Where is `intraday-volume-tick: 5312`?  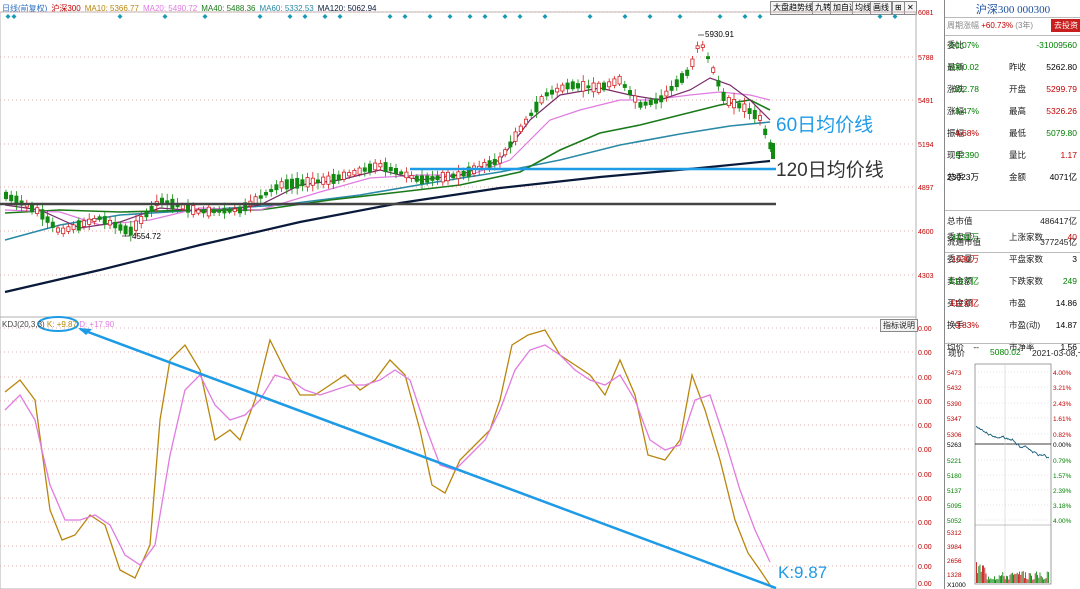 intraday-volume-tick: 5312 is located at coordinates (954, 533).